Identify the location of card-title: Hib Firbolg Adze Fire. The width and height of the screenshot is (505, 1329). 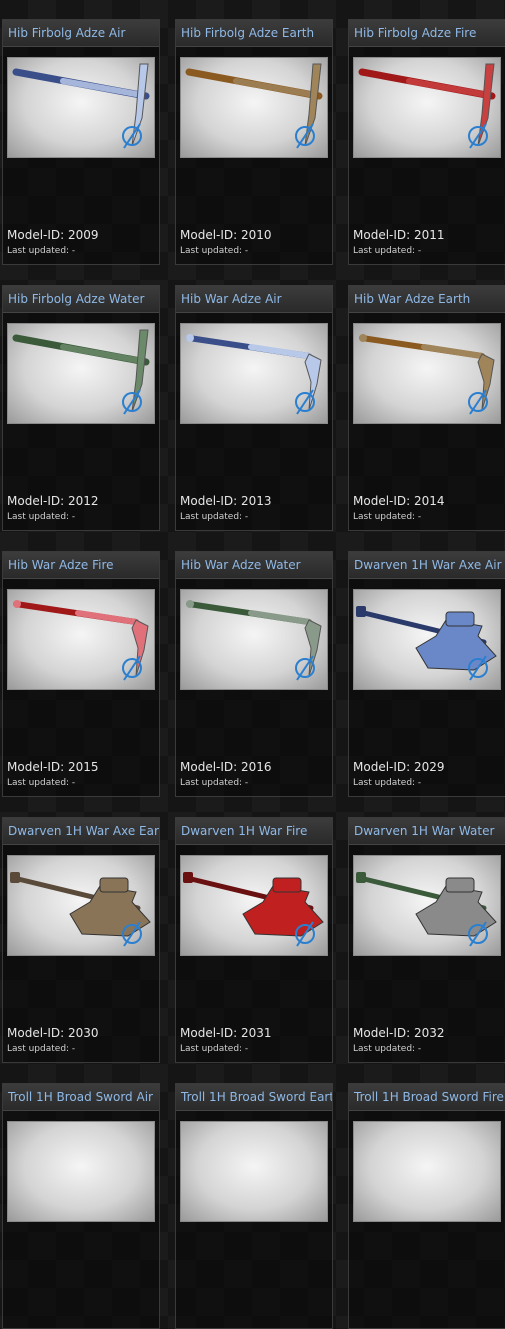
(427, 33).